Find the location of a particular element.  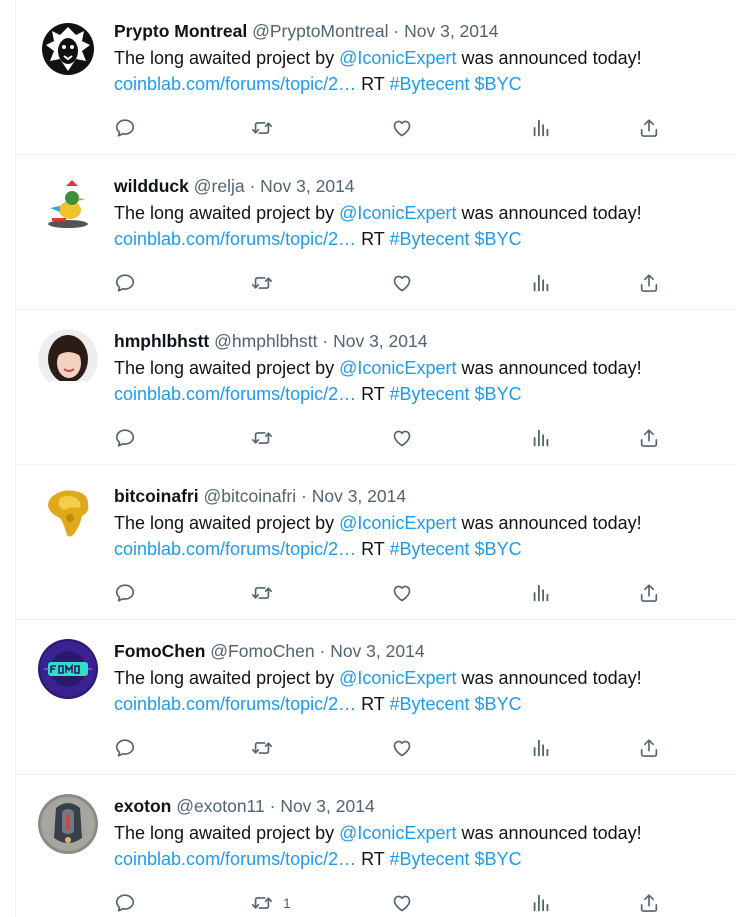

retweet-icon is located at coordinates (262, 593).